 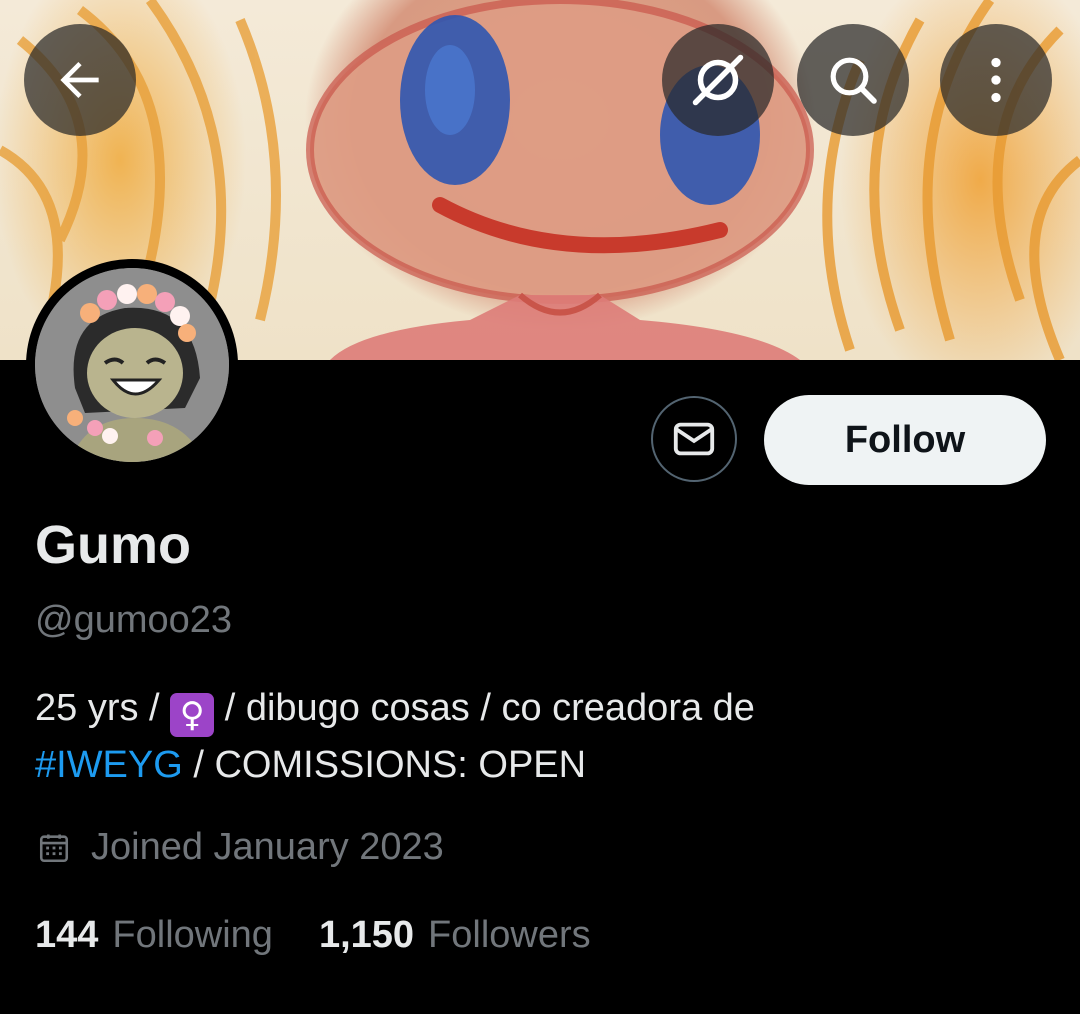 I want to click on followers-link: 1,150 Followers, so click(x=455, y=935).